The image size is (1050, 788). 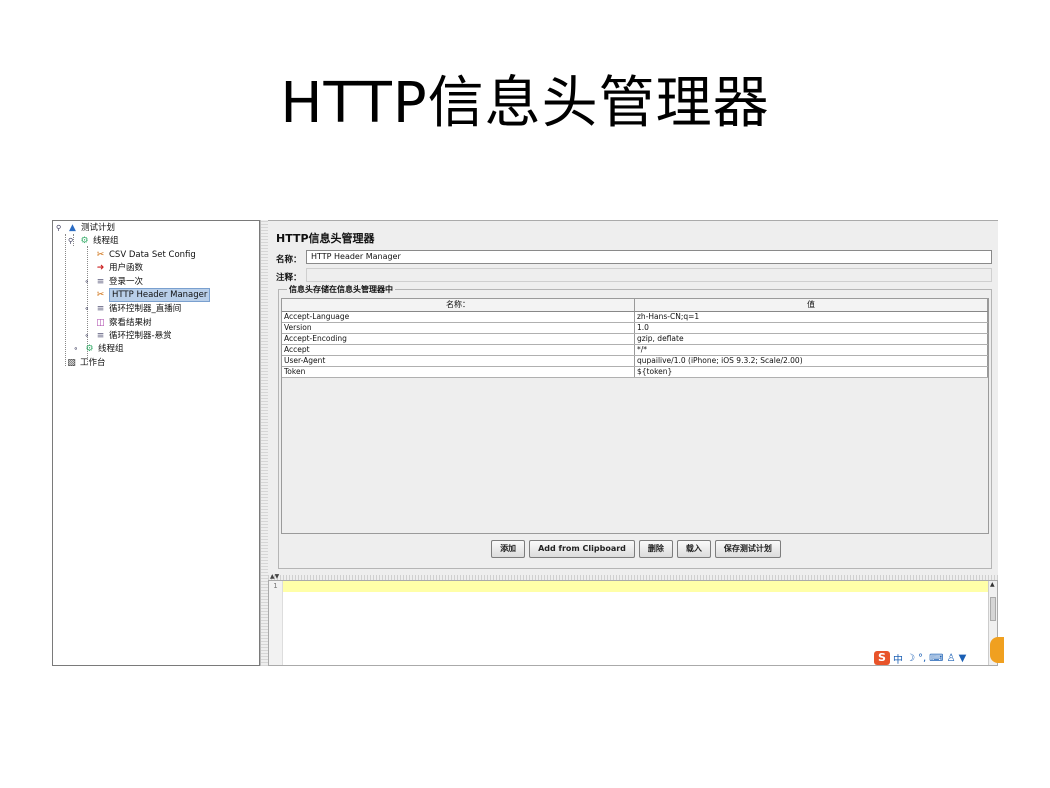 What do you see at coordinates (811, 328) in the screenshot?
I see `header-value-cell: 1.0` at bounding box center [811, 328].